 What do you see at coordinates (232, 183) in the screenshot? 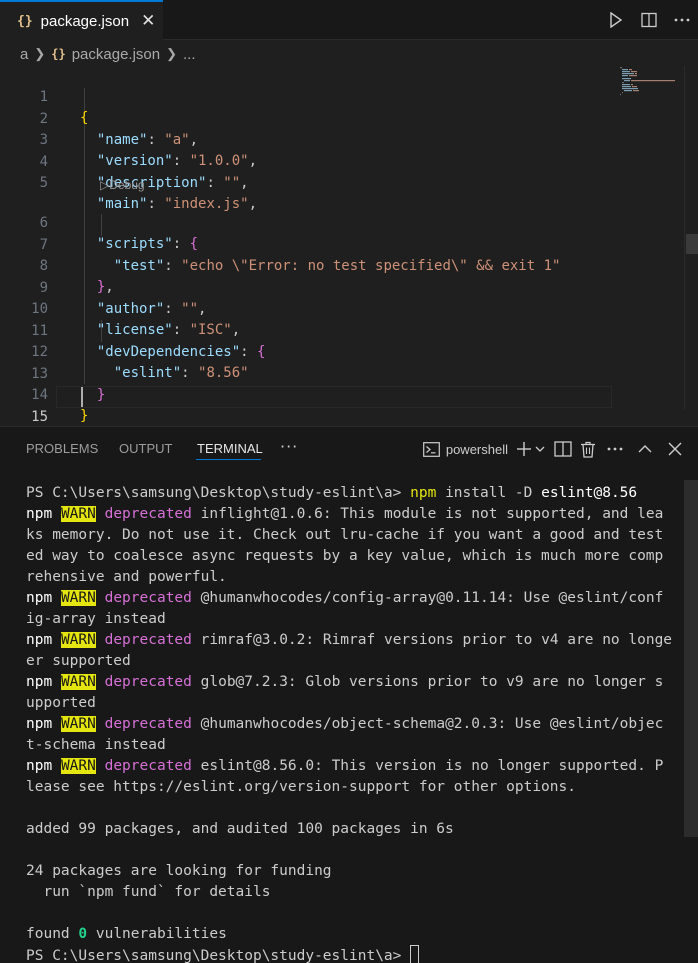
I see `json-value: ""` at bounding box center [232, 183].